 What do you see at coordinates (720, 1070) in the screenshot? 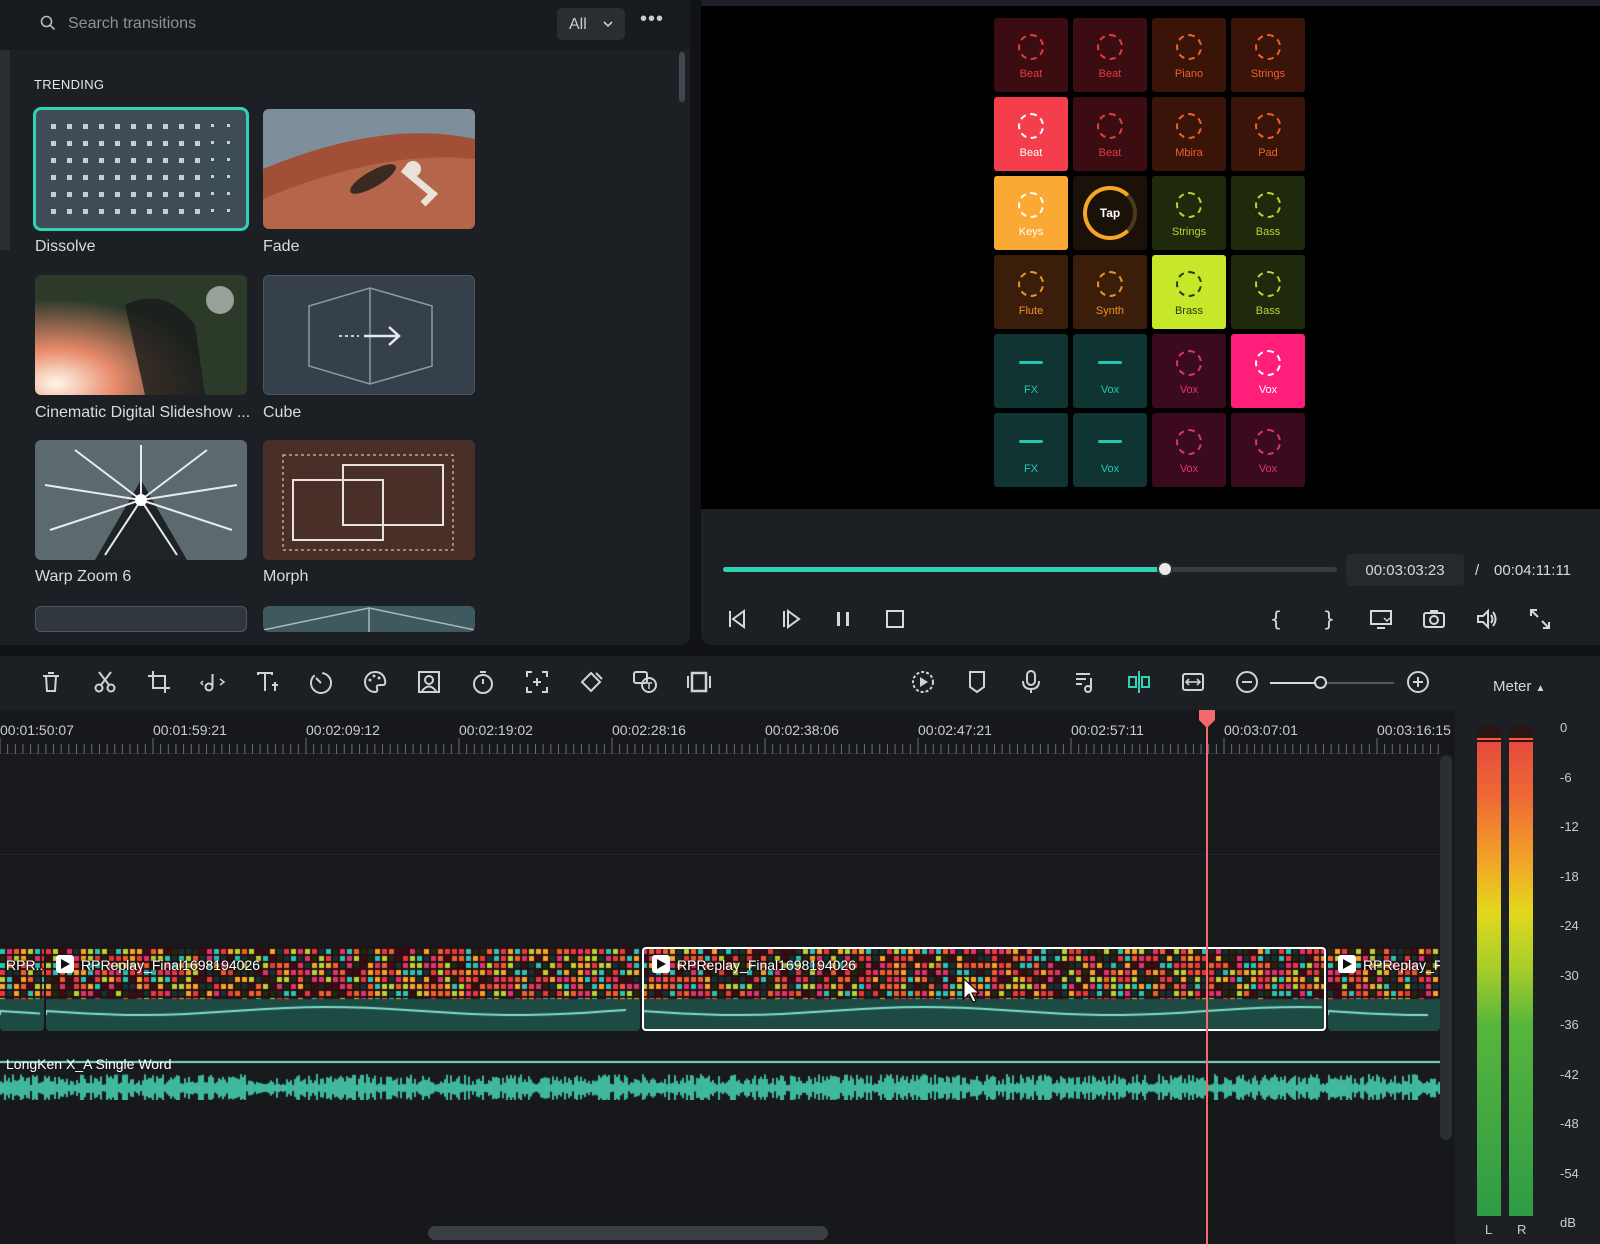
I see `audio-waveform` at bounding box center [720, 1070].